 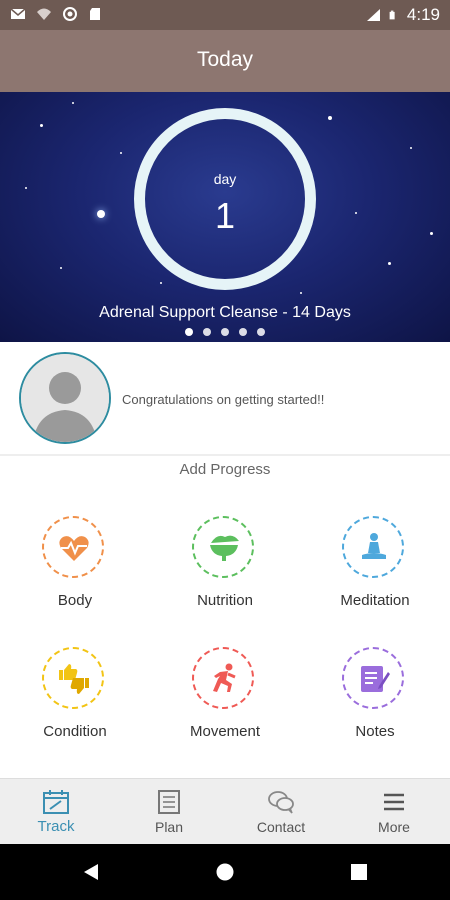 I want to click on message-text: Congratulations on getting started!!, so click(x=223, y=399).